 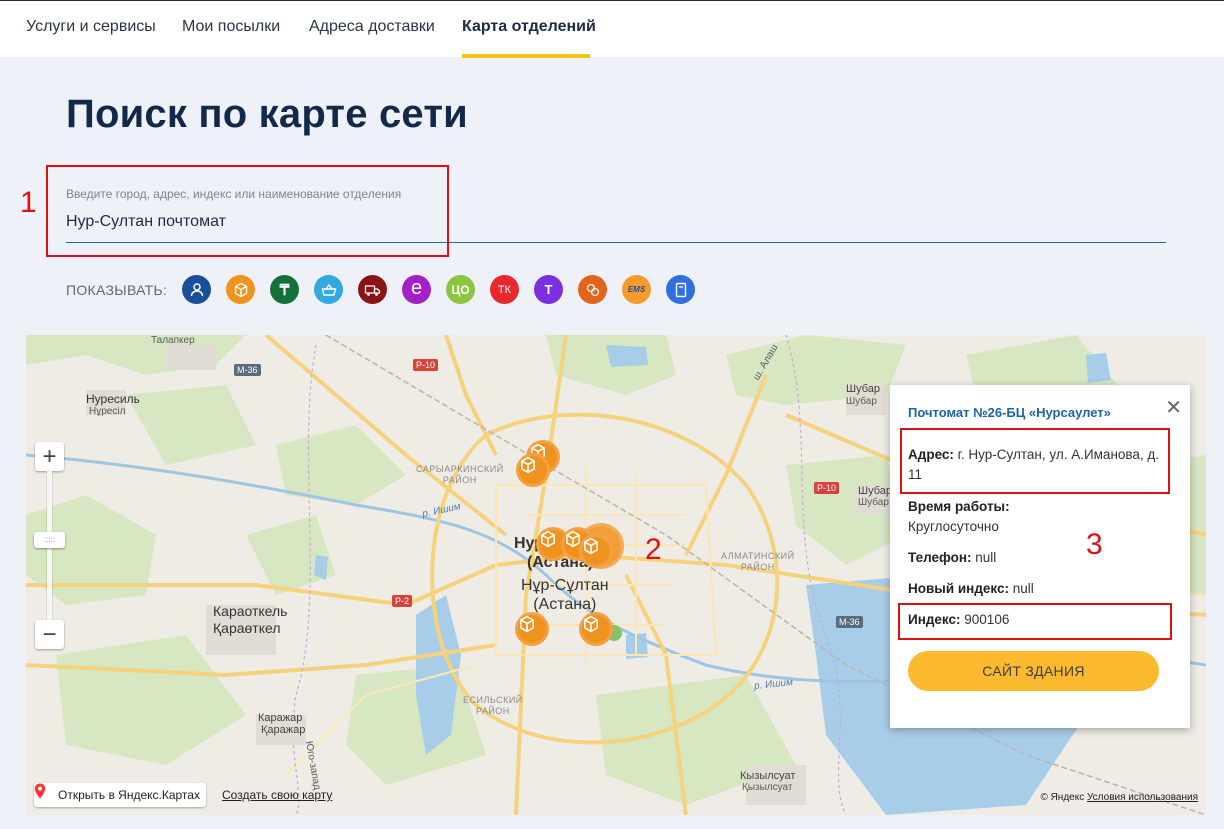 I want to click on page-title: Поиск по карте сети, so click(x=267, y=114).